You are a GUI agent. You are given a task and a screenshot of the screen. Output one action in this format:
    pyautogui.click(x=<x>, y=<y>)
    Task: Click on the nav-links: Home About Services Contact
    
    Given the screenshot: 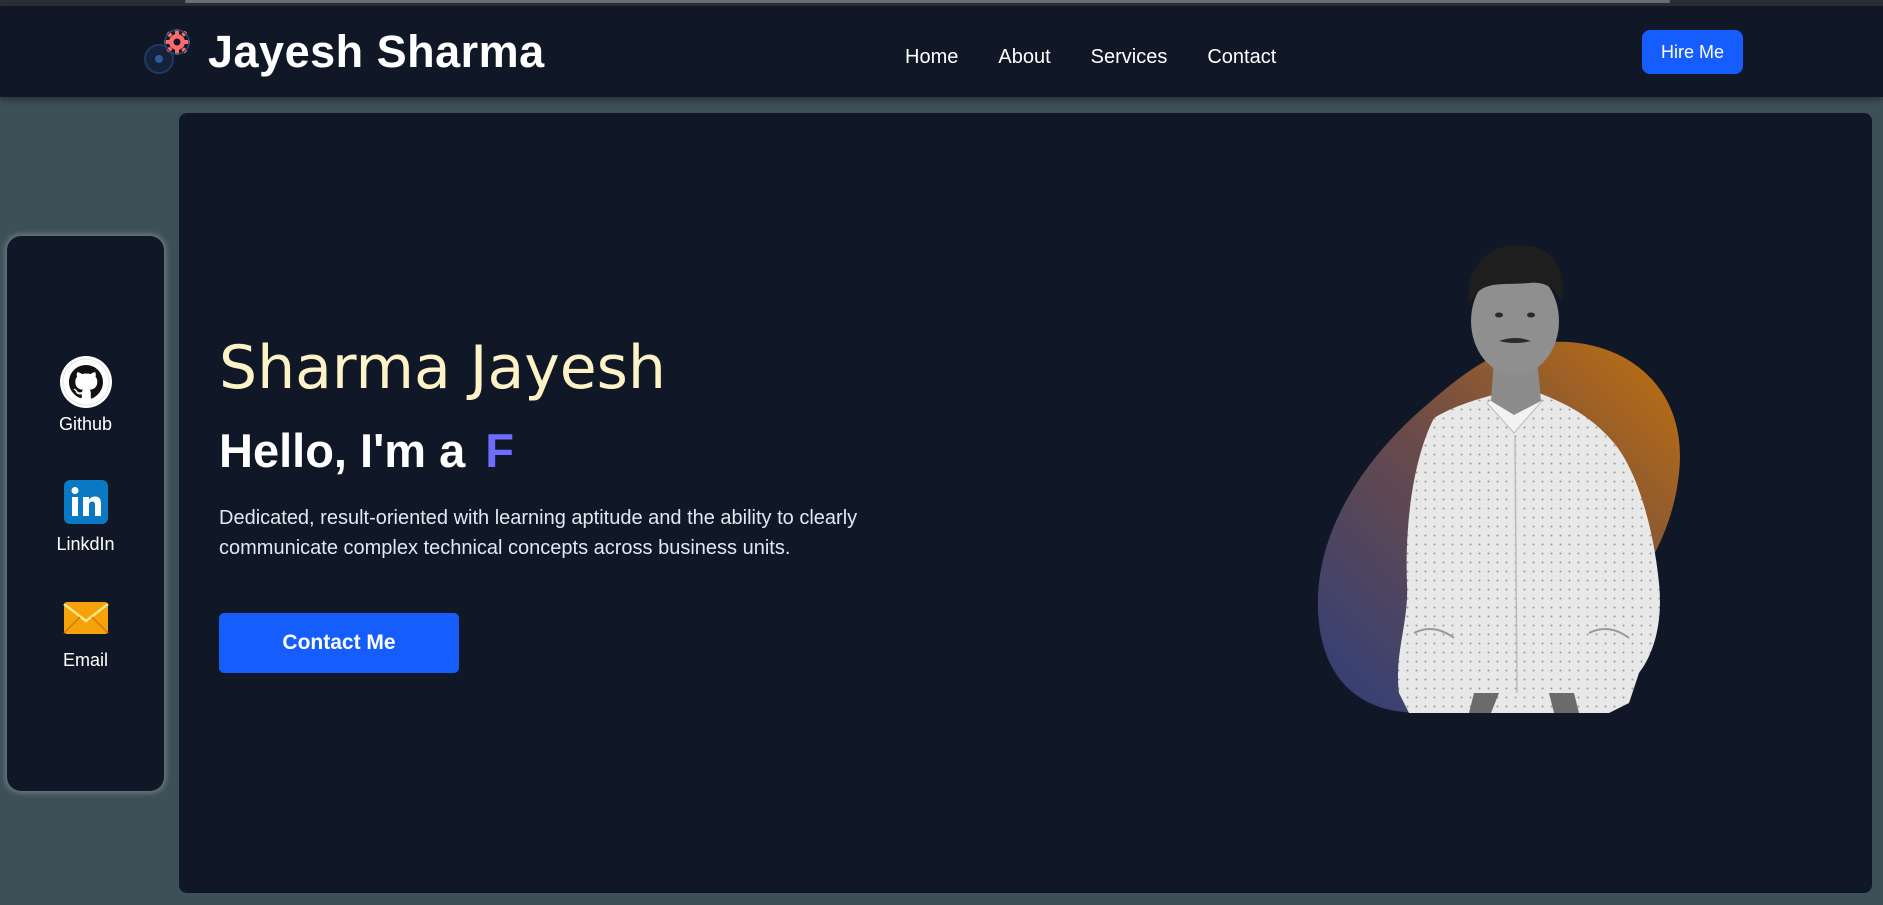 What is the action you would take?
    pyautogui.click(x=1110, y=57)
    